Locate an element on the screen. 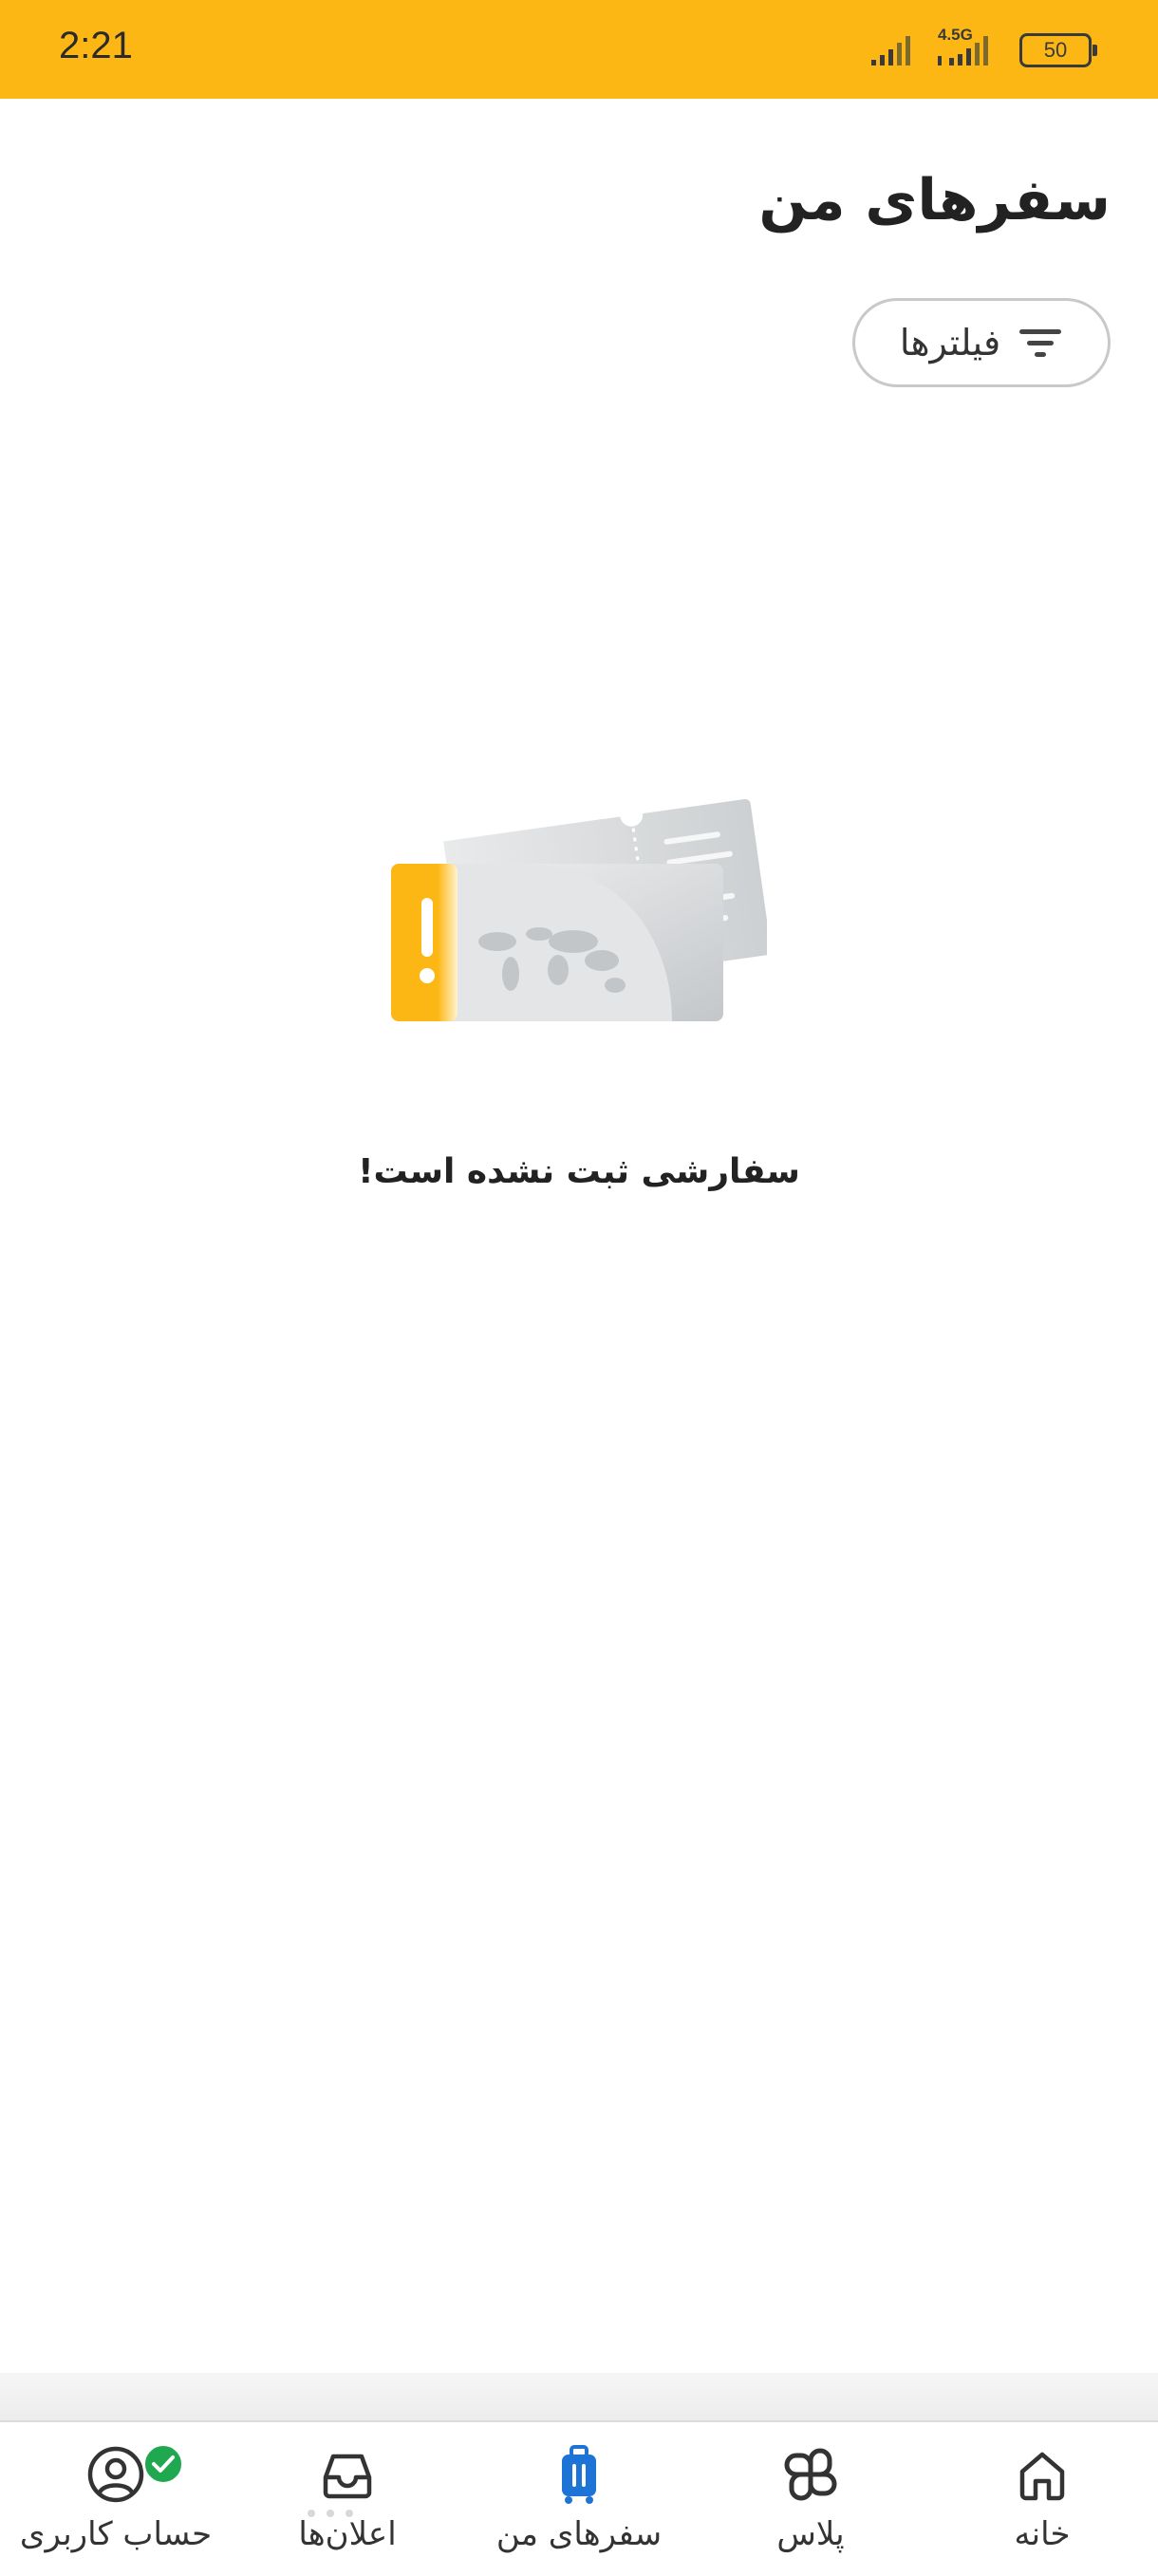 This screenshot has height=2576, width=1158. nav-item-plus: پلاس is located at coordinates (810, 2499).